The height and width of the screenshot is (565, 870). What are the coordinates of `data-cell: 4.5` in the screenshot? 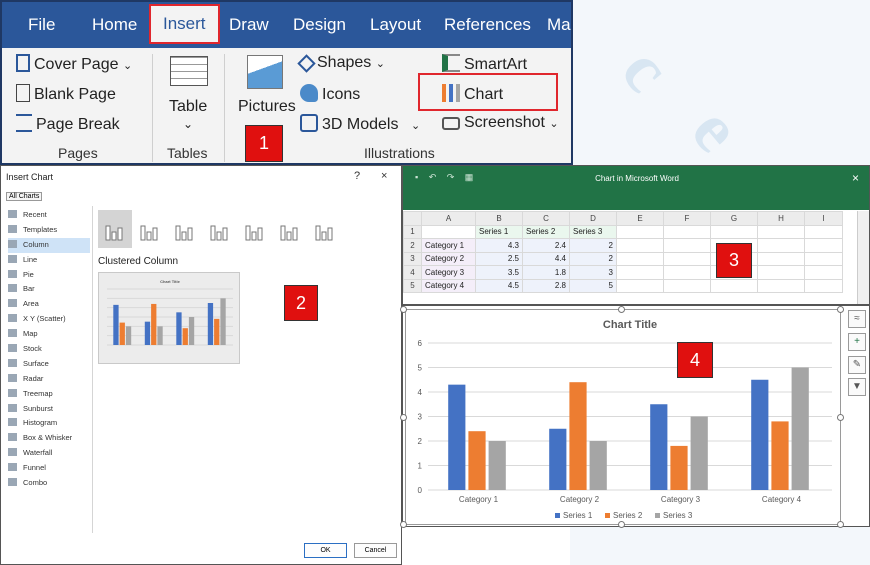 It's located at (499, 285).